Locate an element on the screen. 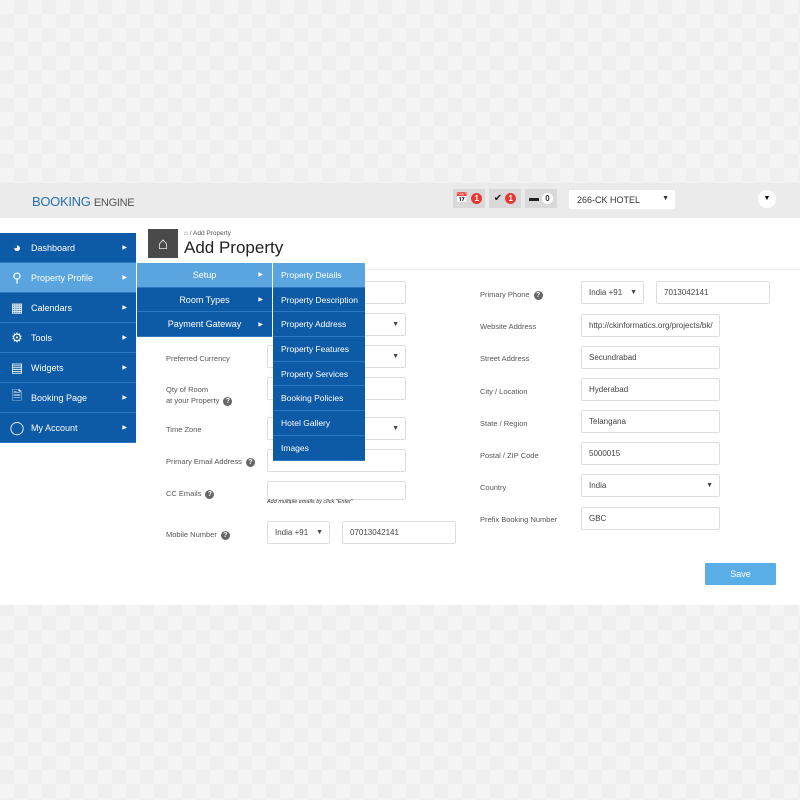  sidebar-item-dashboard: ◕ Dashboard ▶ is located at coordinates (68, 248).